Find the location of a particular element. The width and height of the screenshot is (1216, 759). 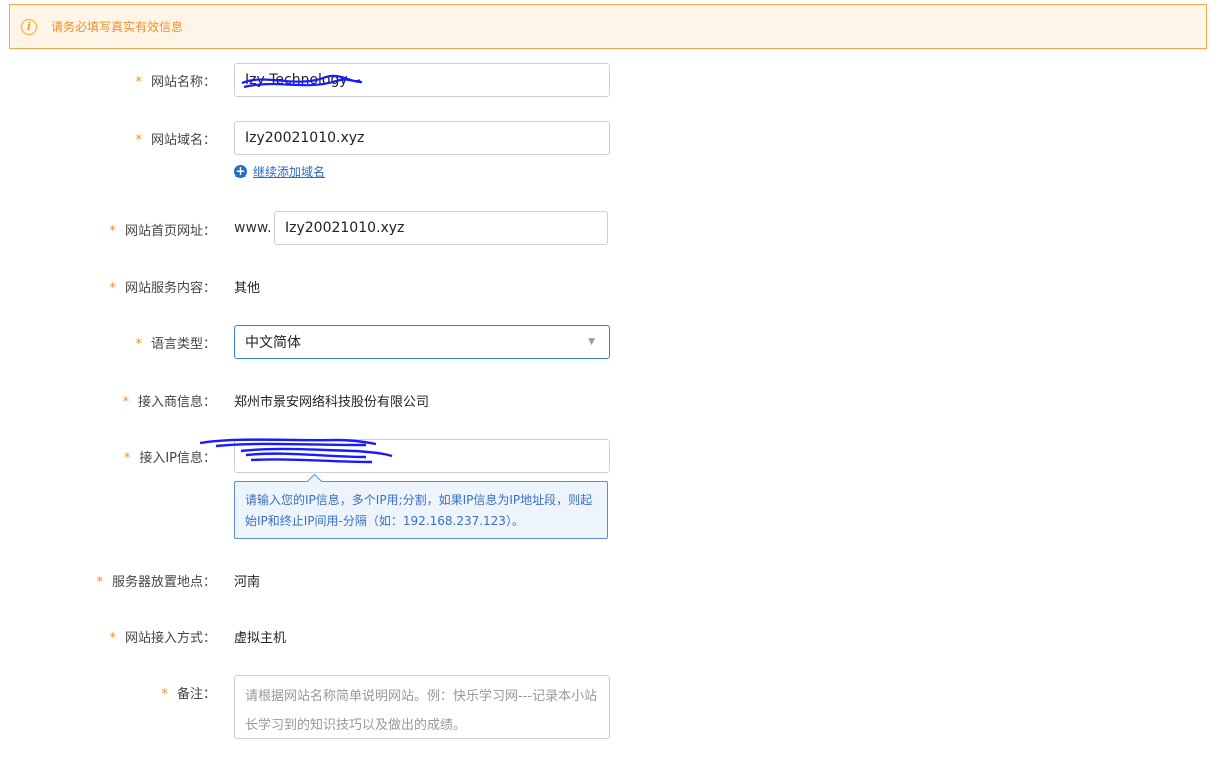

info-icon: i is located at coordinates (29, 26).